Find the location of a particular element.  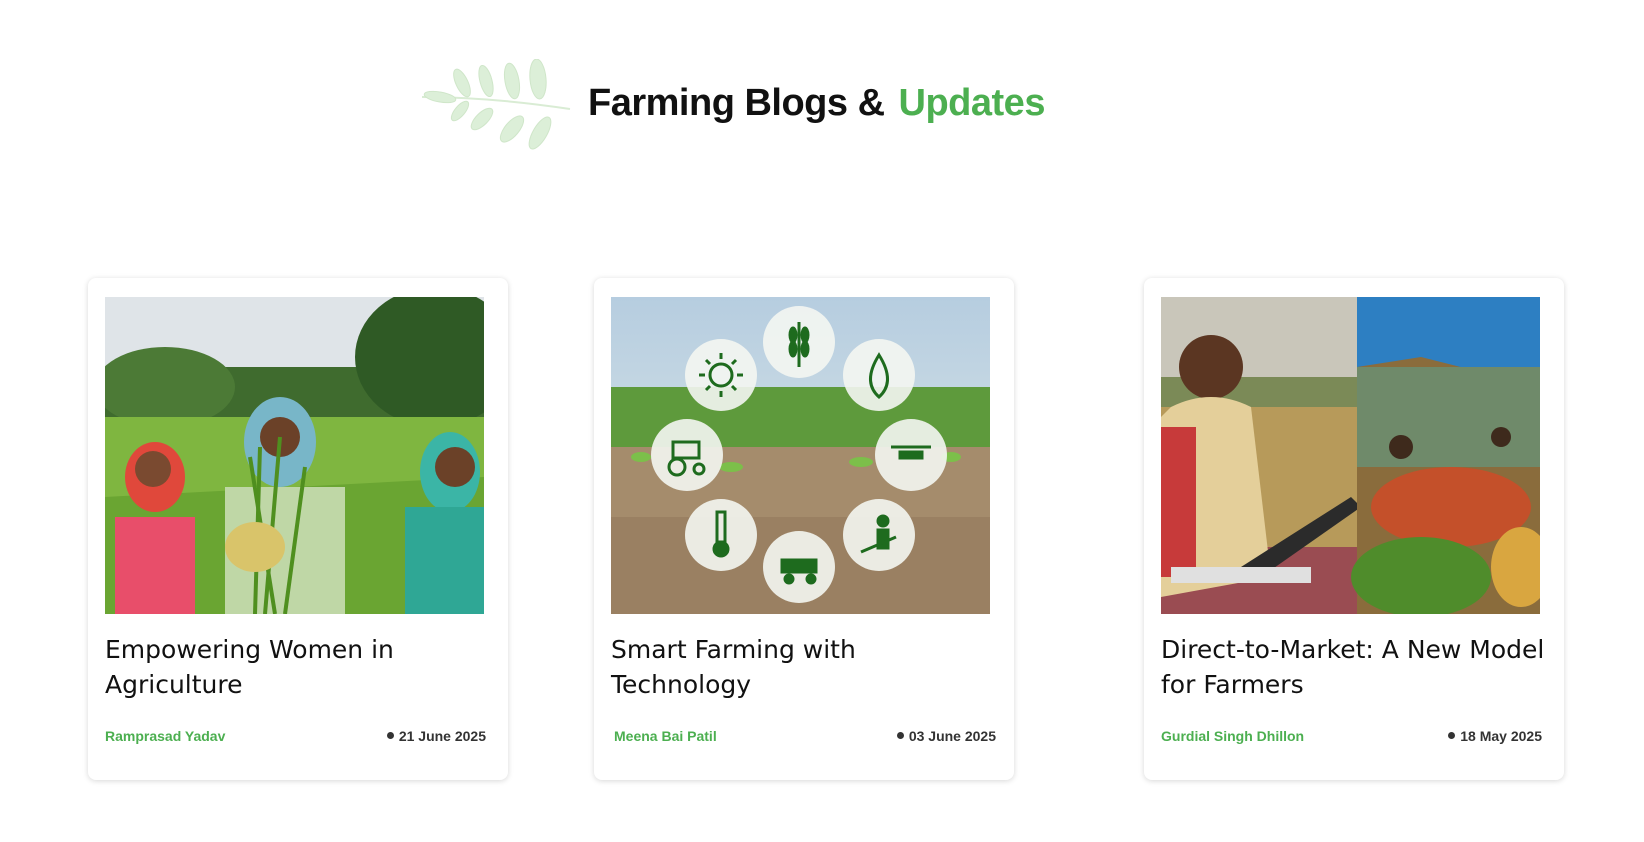

women-in-rice-field-image is located at coordinates (294, 455).